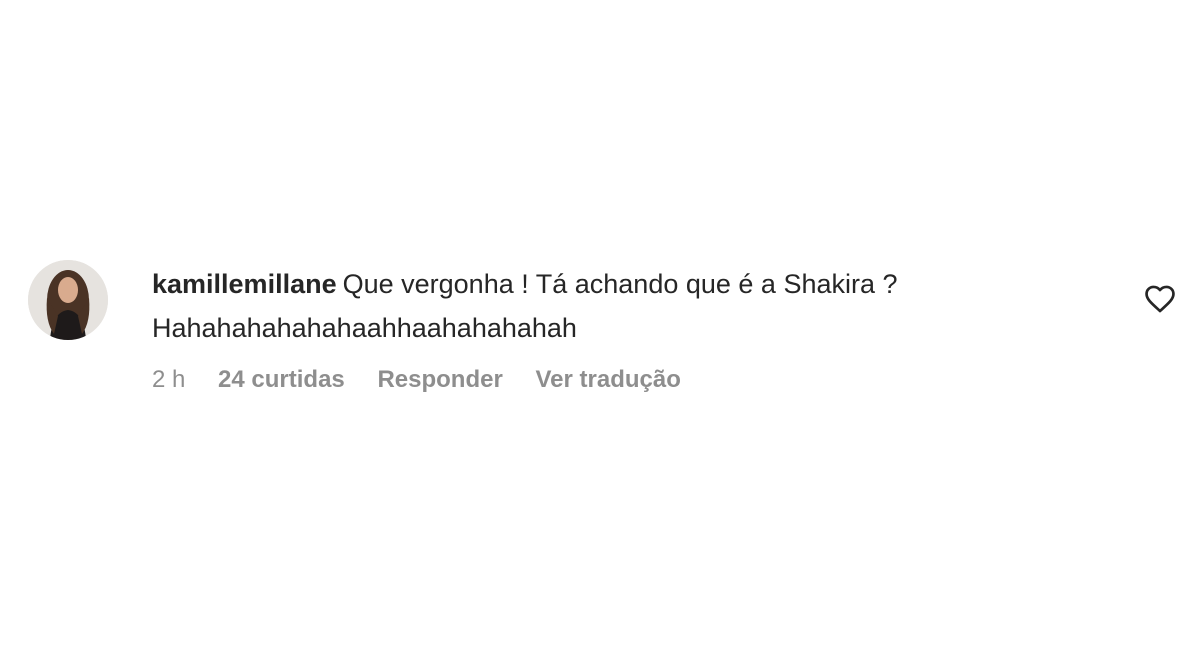 The height and width of the screenshot is (654, 1200). Describe the element at coordinates (1160, 299) in the screenshot. I see `like-heart-icon` at that location.